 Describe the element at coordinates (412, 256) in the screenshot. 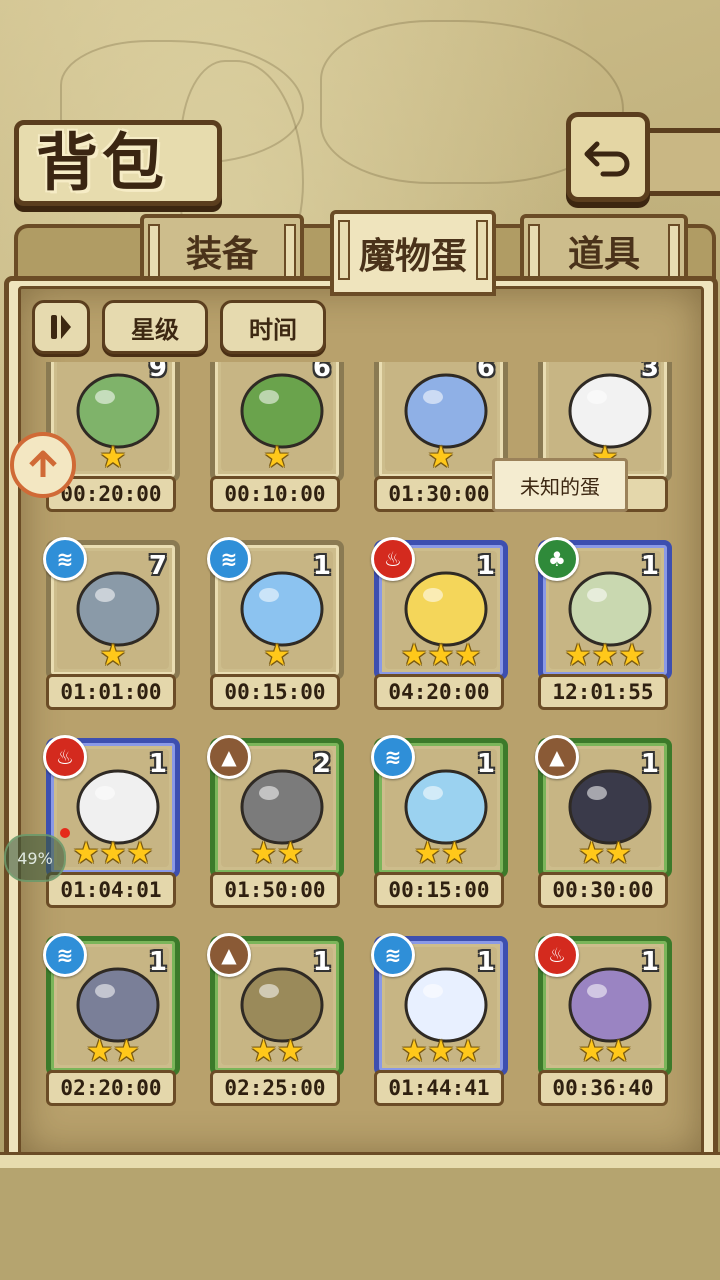

I see `tab-label: 魔物蛋` at that location.